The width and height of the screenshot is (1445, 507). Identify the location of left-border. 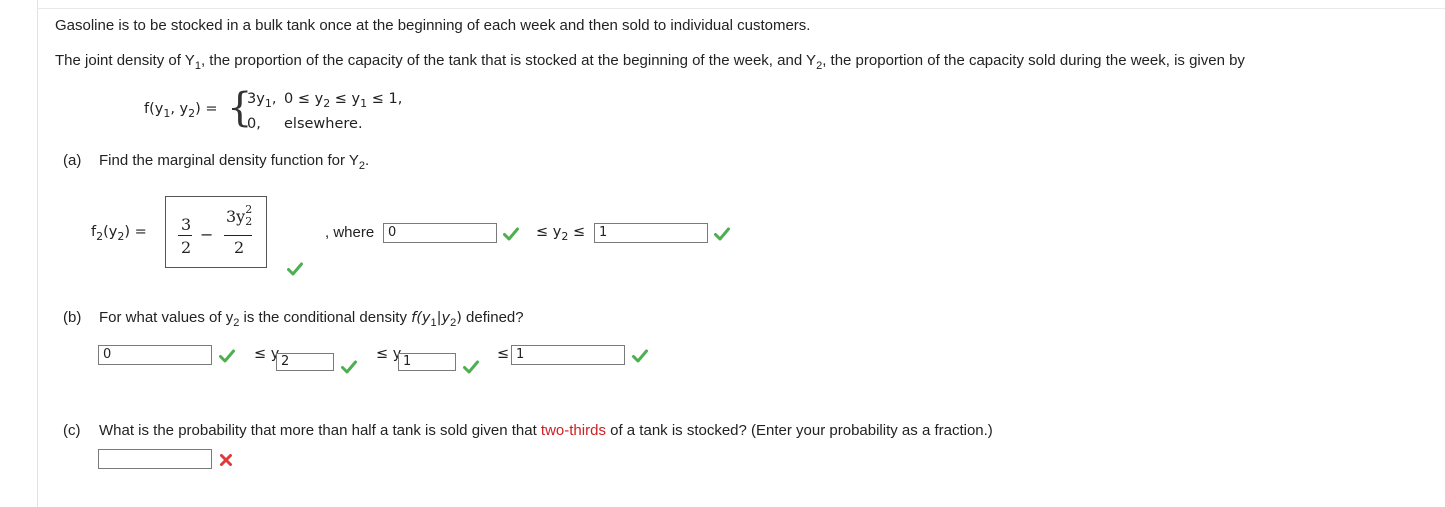
(37, 253).